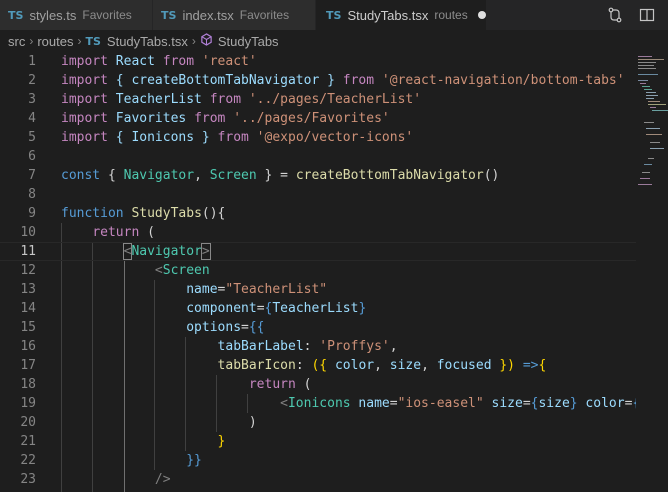 The width and height of the screenshot is (668, 492). Describe the element at coordinates (451, 15) in the screenshot. I see `tab-description: routes` at that location.